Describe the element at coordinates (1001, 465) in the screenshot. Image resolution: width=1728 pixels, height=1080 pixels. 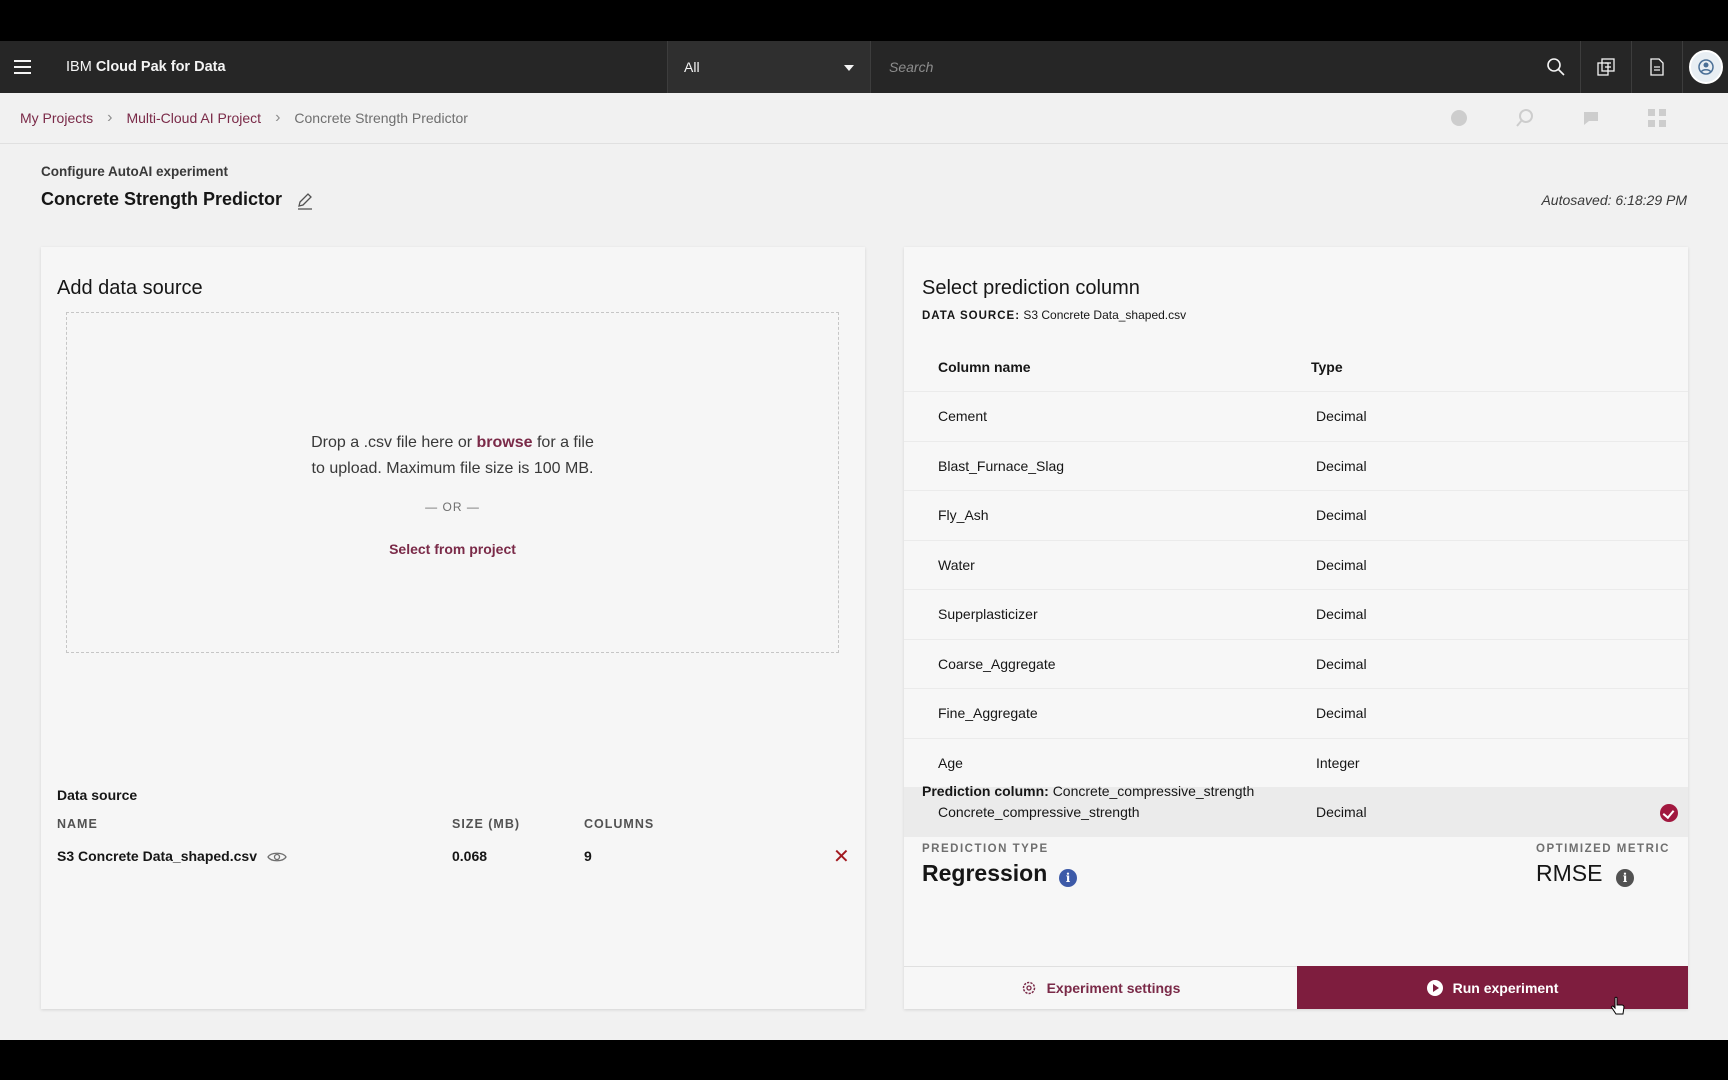
I see `column-name-cell: Blast_Furnace_Slag` at that location.